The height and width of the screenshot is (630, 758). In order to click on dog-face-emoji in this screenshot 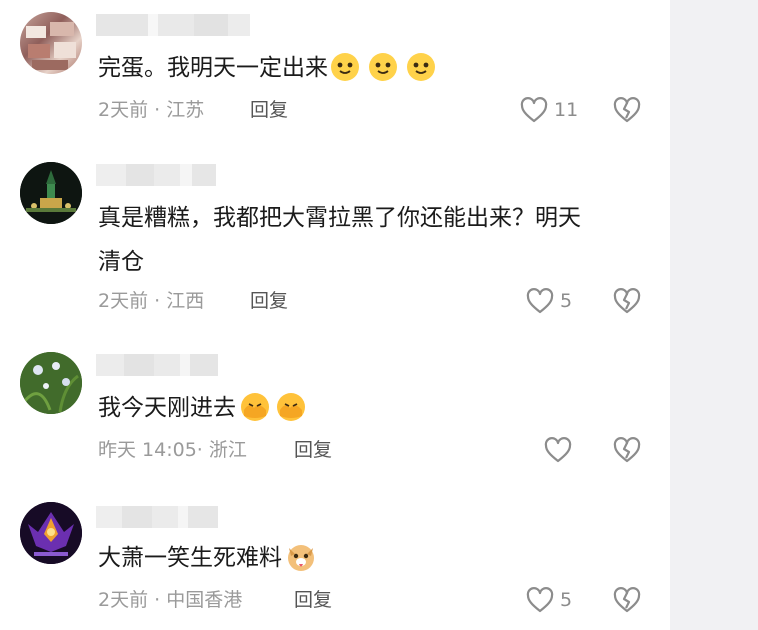, I will do `click(301, 557)`.